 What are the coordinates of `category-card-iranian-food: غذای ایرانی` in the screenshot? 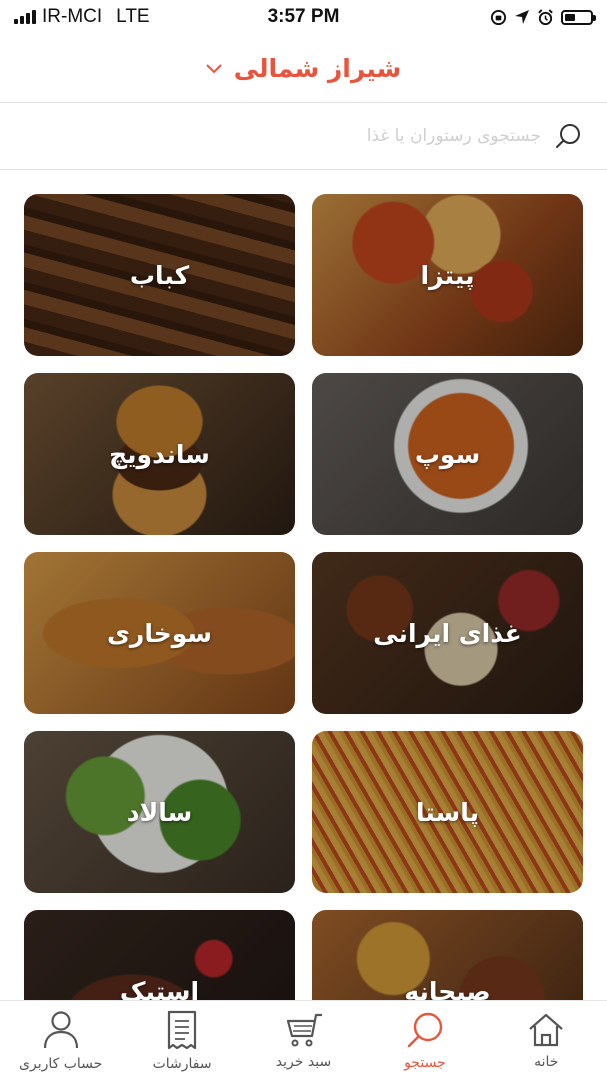 It's located at (447, 633).